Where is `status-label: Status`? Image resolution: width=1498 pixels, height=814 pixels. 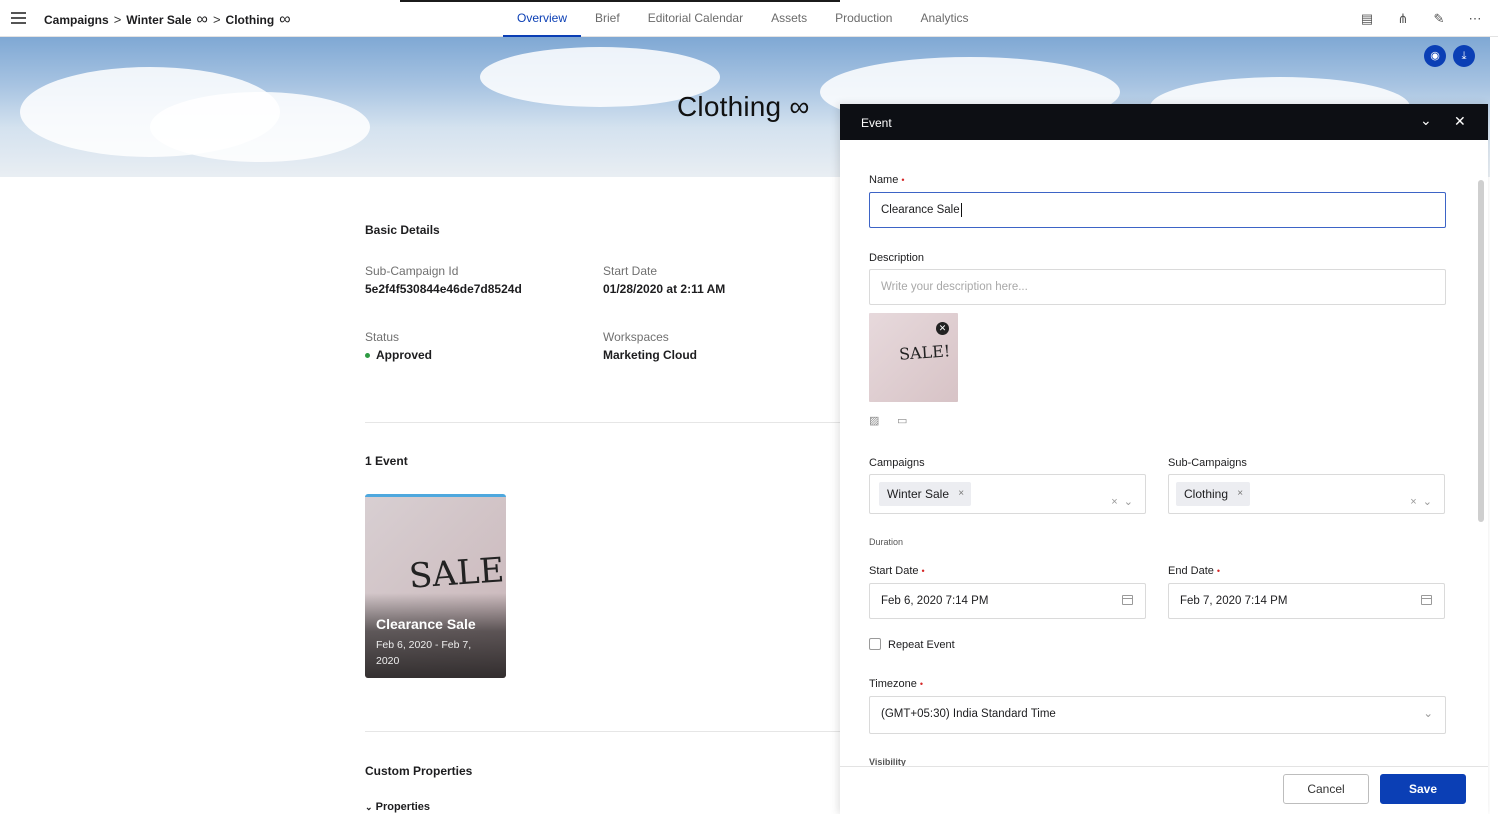
status-label: Status is located at coordinates (382, 337).